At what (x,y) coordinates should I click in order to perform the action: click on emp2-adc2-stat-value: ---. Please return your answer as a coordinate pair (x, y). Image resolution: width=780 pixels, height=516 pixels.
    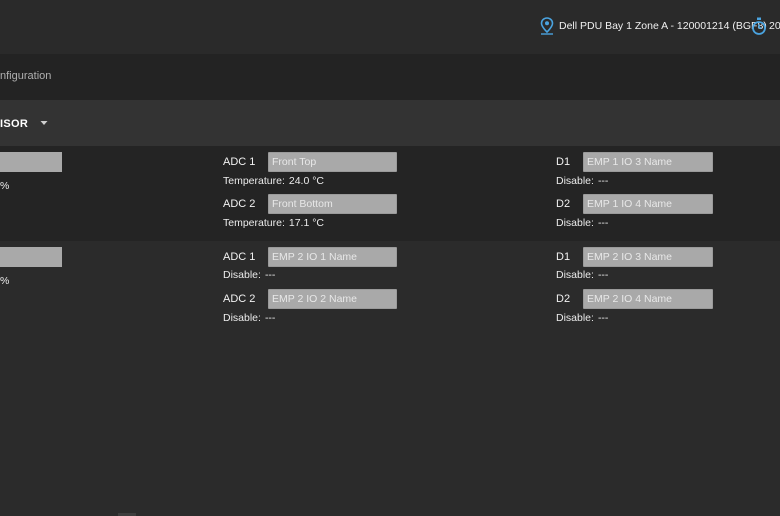
    Looking at the image, I should click on (270, 318).